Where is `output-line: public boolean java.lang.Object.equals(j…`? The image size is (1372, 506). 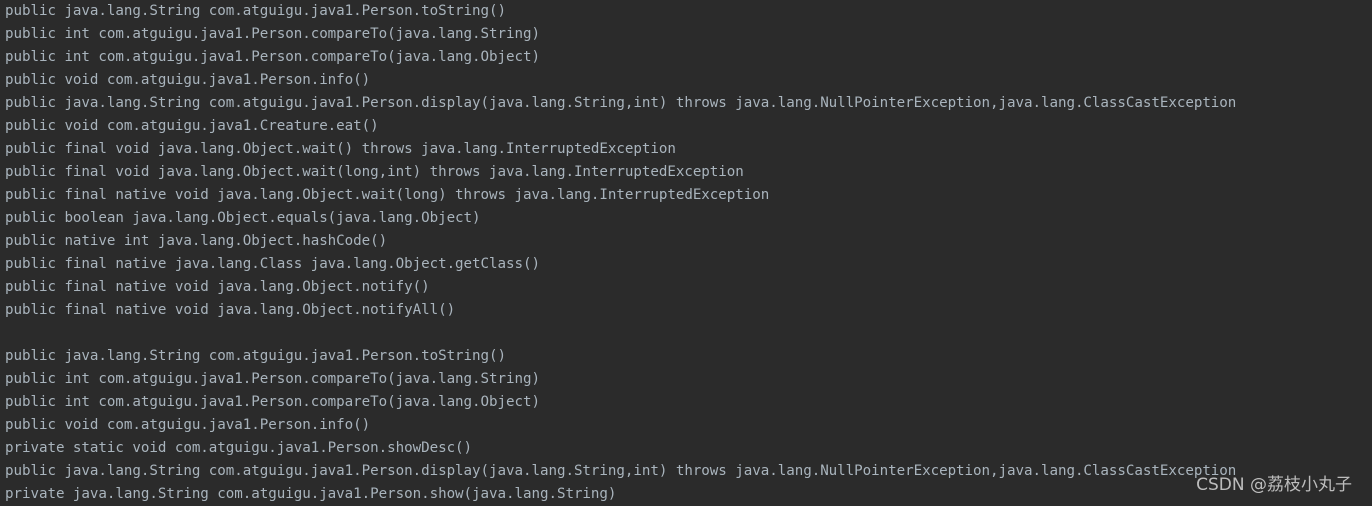 output-line: public boolean java.lang.Object.equals(j… is located at coordinates (243, 218).